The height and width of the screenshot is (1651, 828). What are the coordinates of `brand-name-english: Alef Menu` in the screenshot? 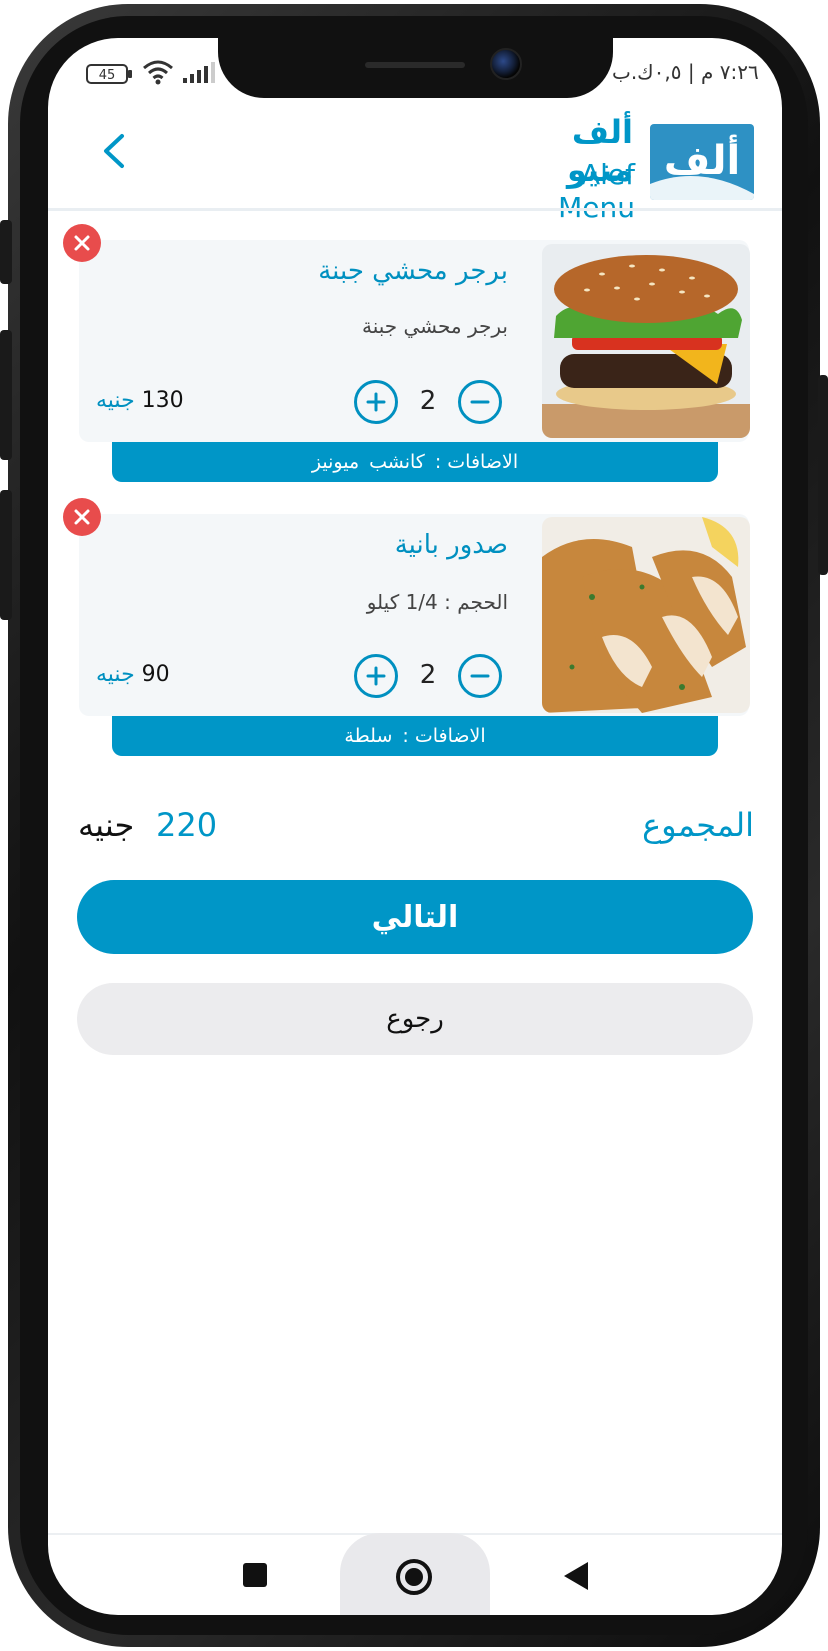 It's located at (596, 191).